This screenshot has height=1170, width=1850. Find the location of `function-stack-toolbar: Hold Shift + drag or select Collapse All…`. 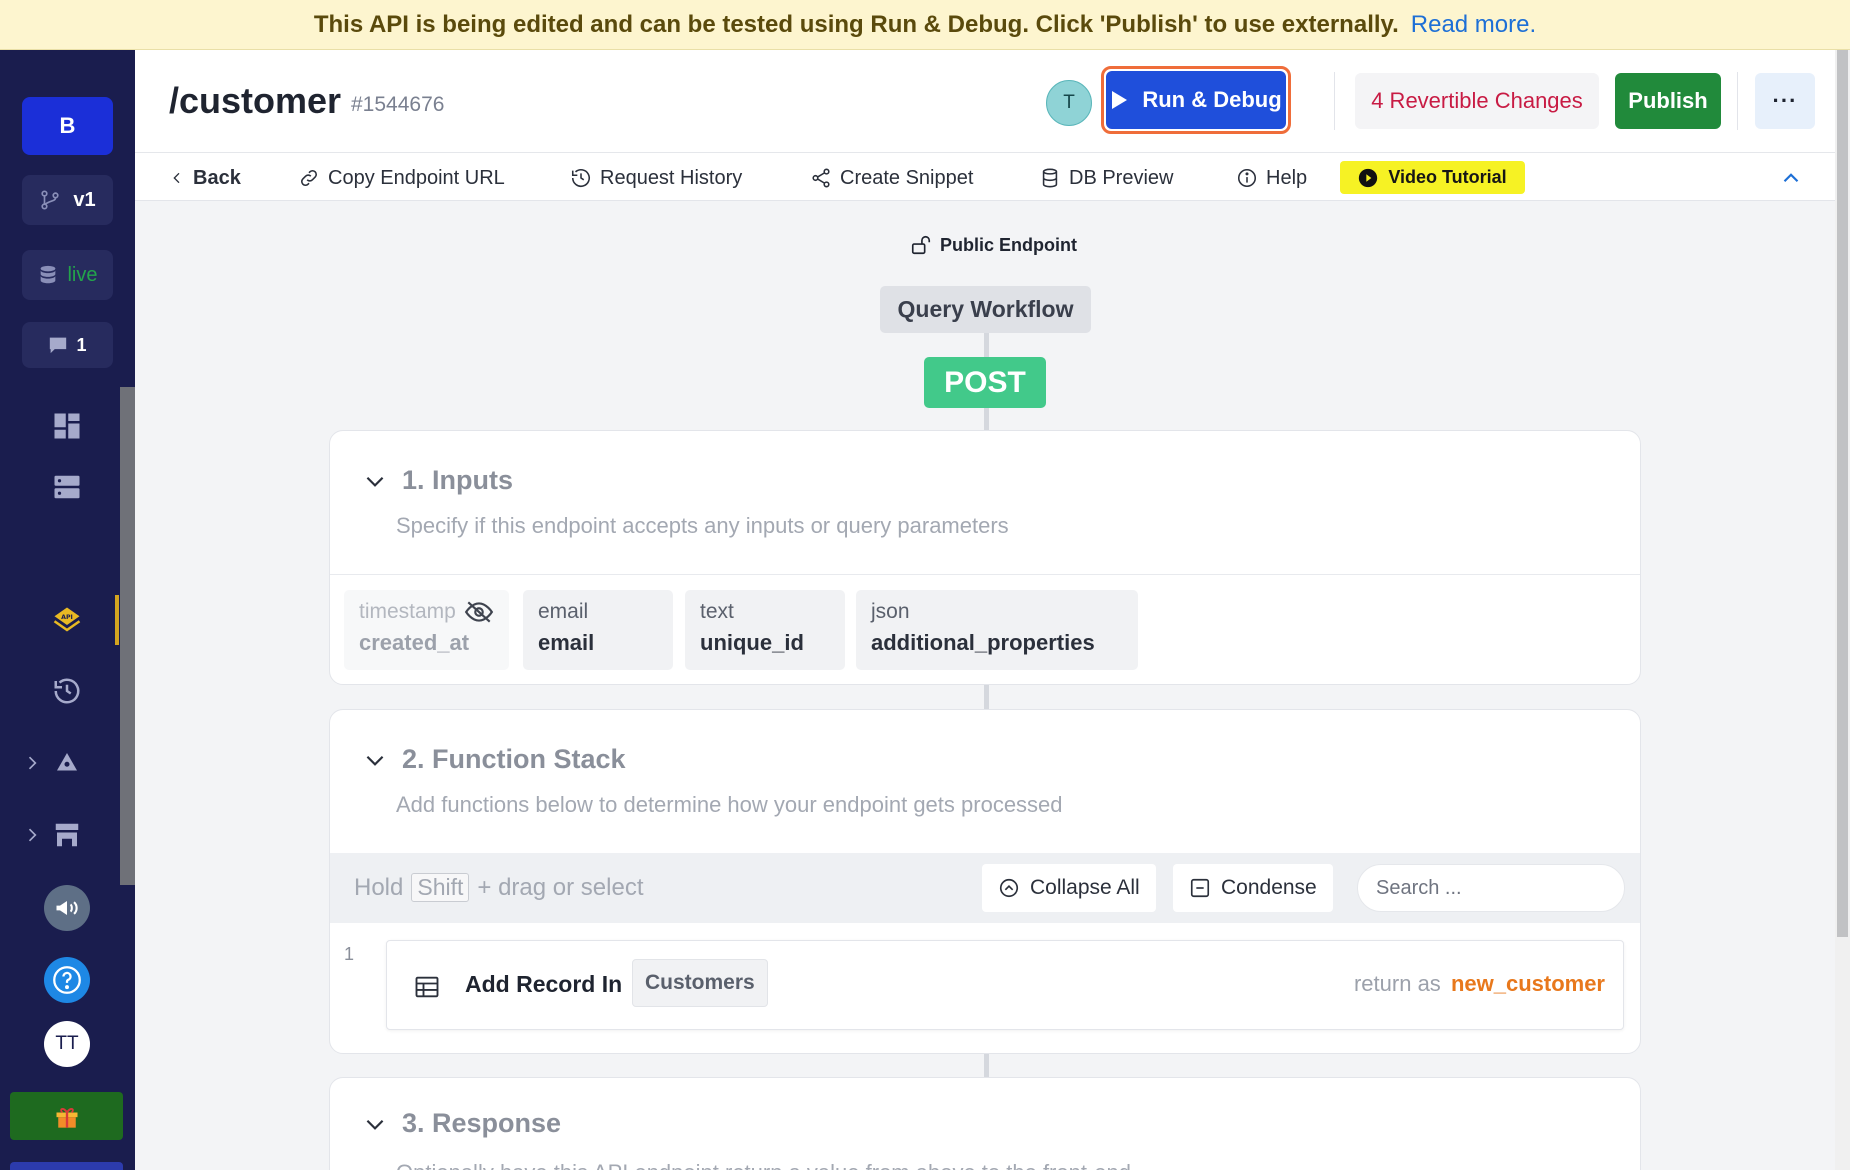

function-stack-toolbar: Hold Shift + drag or select Collapse All… is located at coordinates (985, 888).